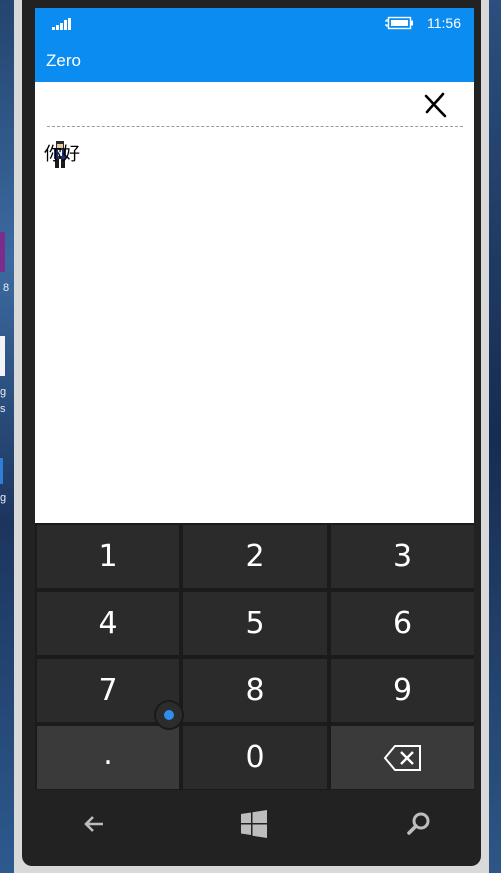 Image resolution: width=501 pixels, height=873 pixels. I want to click on signal-bars-icon, so click(61, 24).